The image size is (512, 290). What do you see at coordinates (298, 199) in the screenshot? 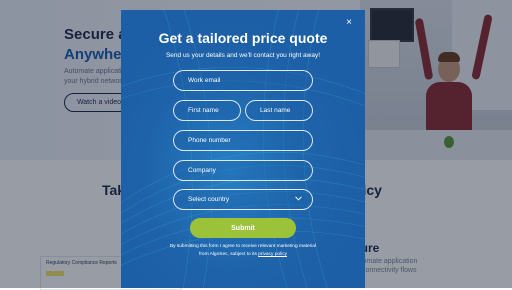
I see `chevron-down-icon` at bounding box center [298, 199].